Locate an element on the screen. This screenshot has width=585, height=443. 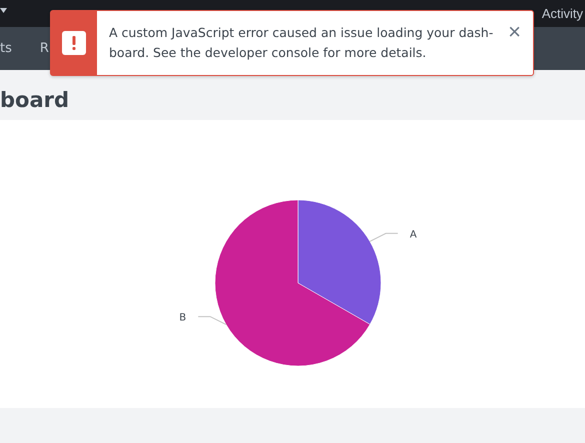
alert-icon is located at coordinates (74, 43).